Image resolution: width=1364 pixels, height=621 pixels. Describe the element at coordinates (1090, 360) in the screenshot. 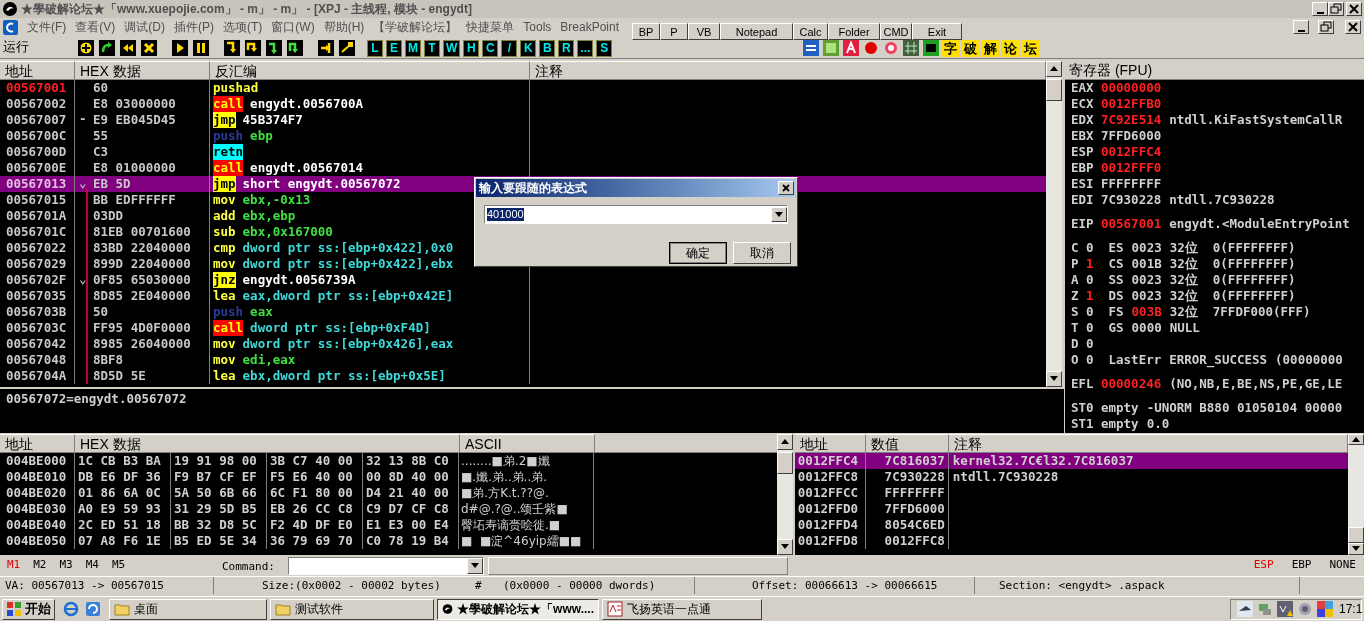

I see `flag-value: 0` at that location.